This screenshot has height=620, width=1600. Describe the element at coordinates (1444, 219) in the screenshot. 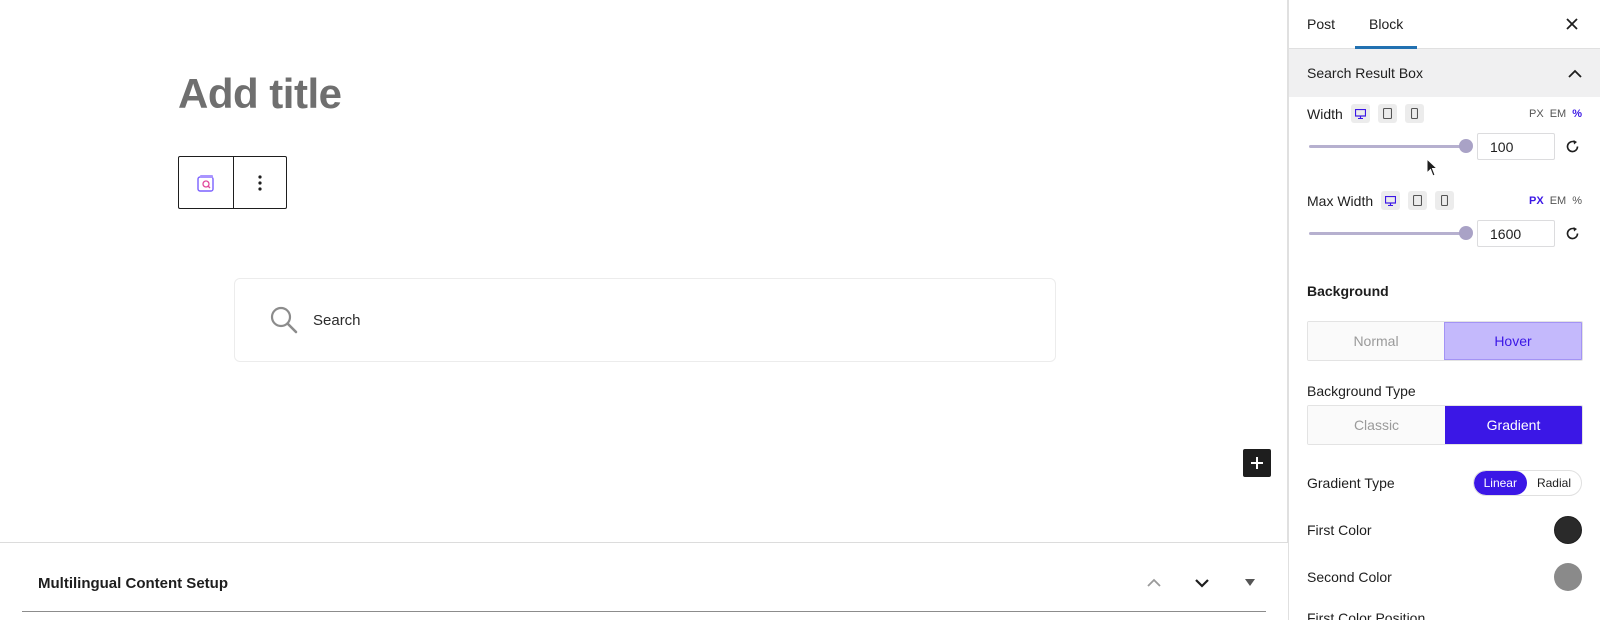

I see `max-width-control: Max Width PX EM % 1600` at that location.